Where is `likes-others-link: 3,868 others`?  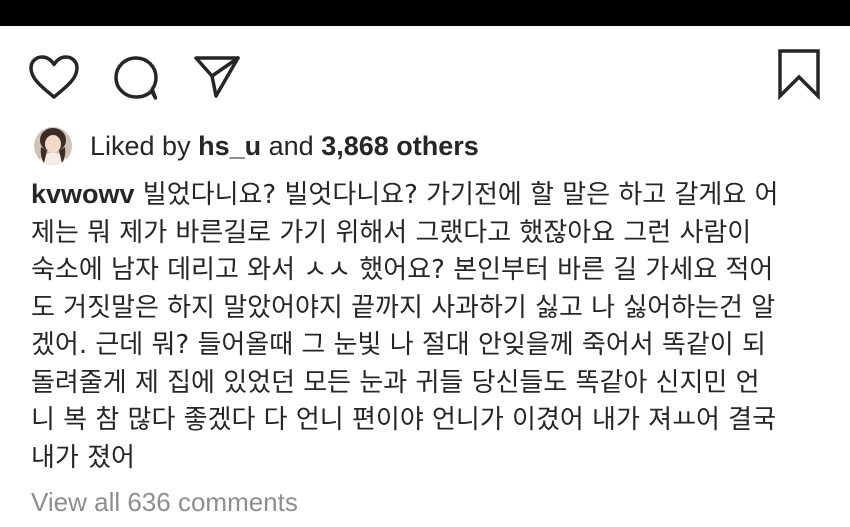
likes-others-link: 3,868 others is located at coordinates (400, 146).